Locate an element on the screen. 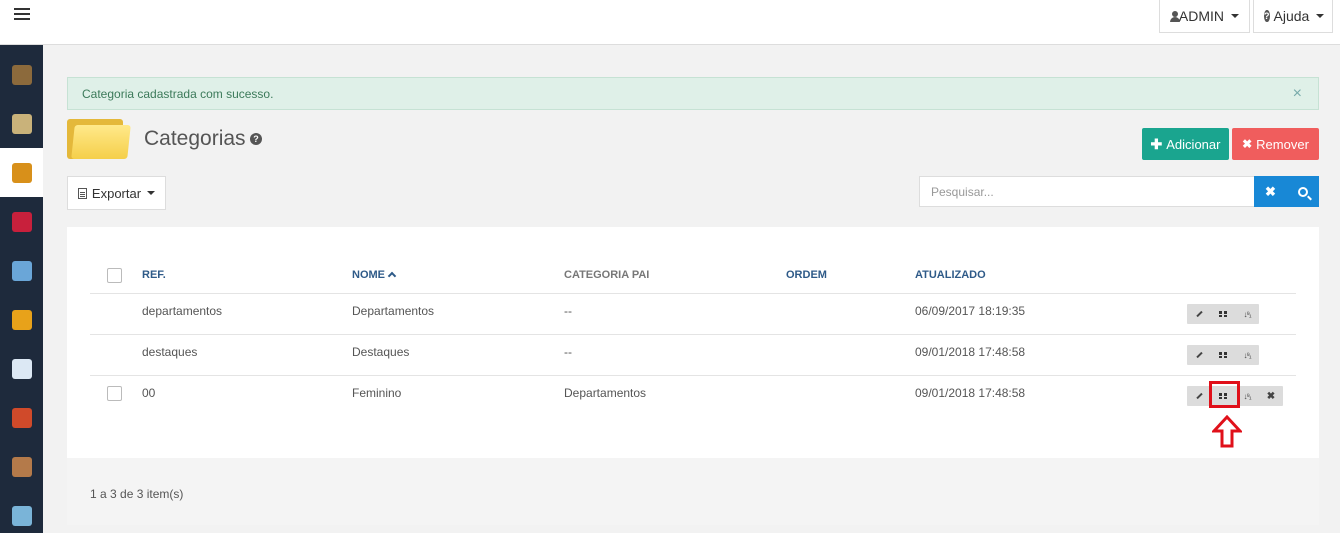 The height and width of the screenshot is (533, 1340). user-menu-button: ADMIN is located at coordinates (1204, 16).